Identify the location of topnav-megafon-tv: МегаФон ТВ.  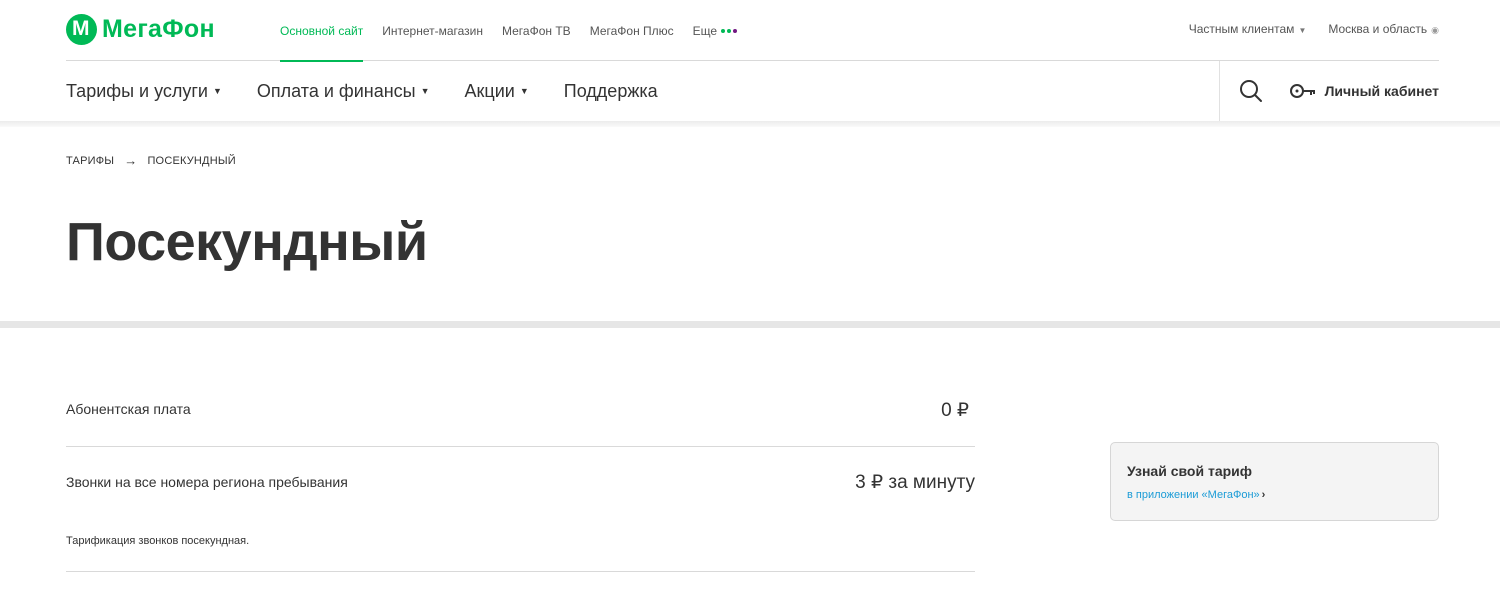
(536, 30).